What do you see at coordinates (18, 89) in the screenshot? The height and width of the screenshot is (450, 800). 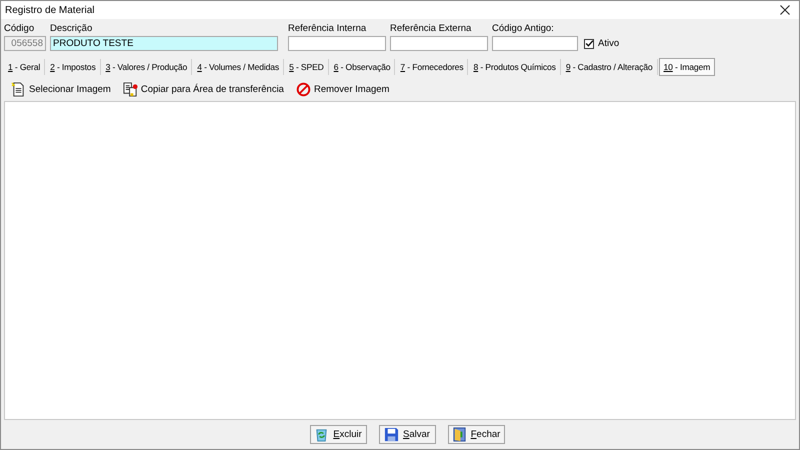 I see `document-icon` at bounding box center [18, 89].